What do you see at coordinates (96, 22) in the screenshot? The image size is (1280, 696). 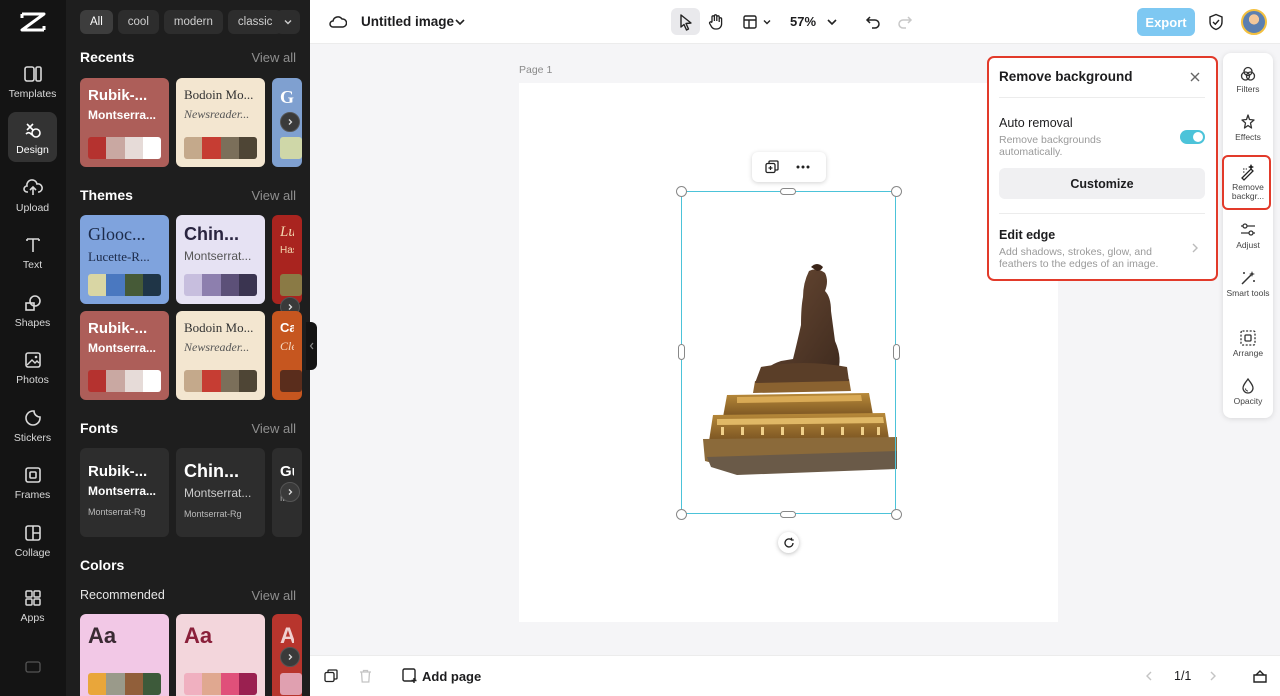 I see `chip-all: All` at bounding box center [96, 22].